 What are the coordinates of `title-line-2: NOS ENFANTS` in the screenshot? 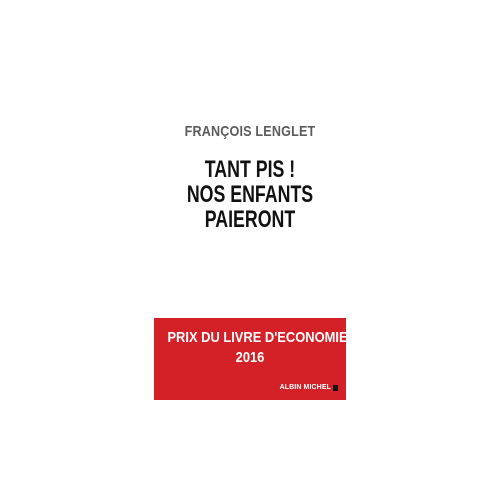 It's located at (250, 194).